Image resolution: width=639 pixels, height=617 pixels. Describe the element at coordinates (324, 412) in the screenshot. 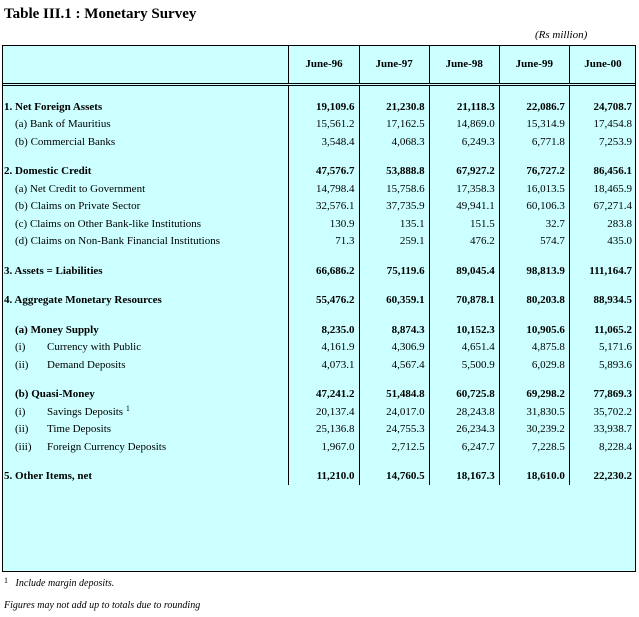

I see `value-cell: 20,137.4` at that location.